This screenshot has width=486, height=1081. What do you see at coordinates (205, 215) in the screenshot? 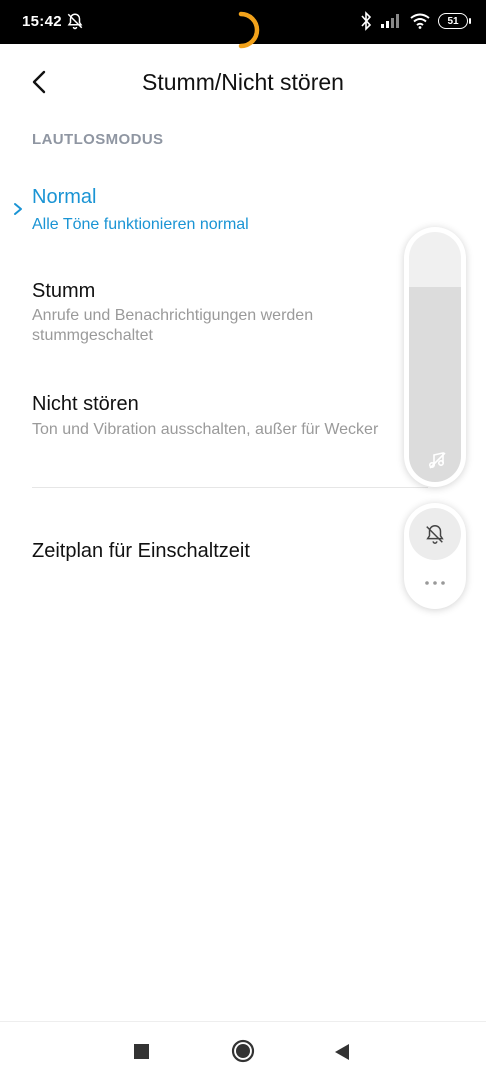
I see `mode-option-normal: Normal Alle Töne funktionieren normal` at bounding box center [205, 215].